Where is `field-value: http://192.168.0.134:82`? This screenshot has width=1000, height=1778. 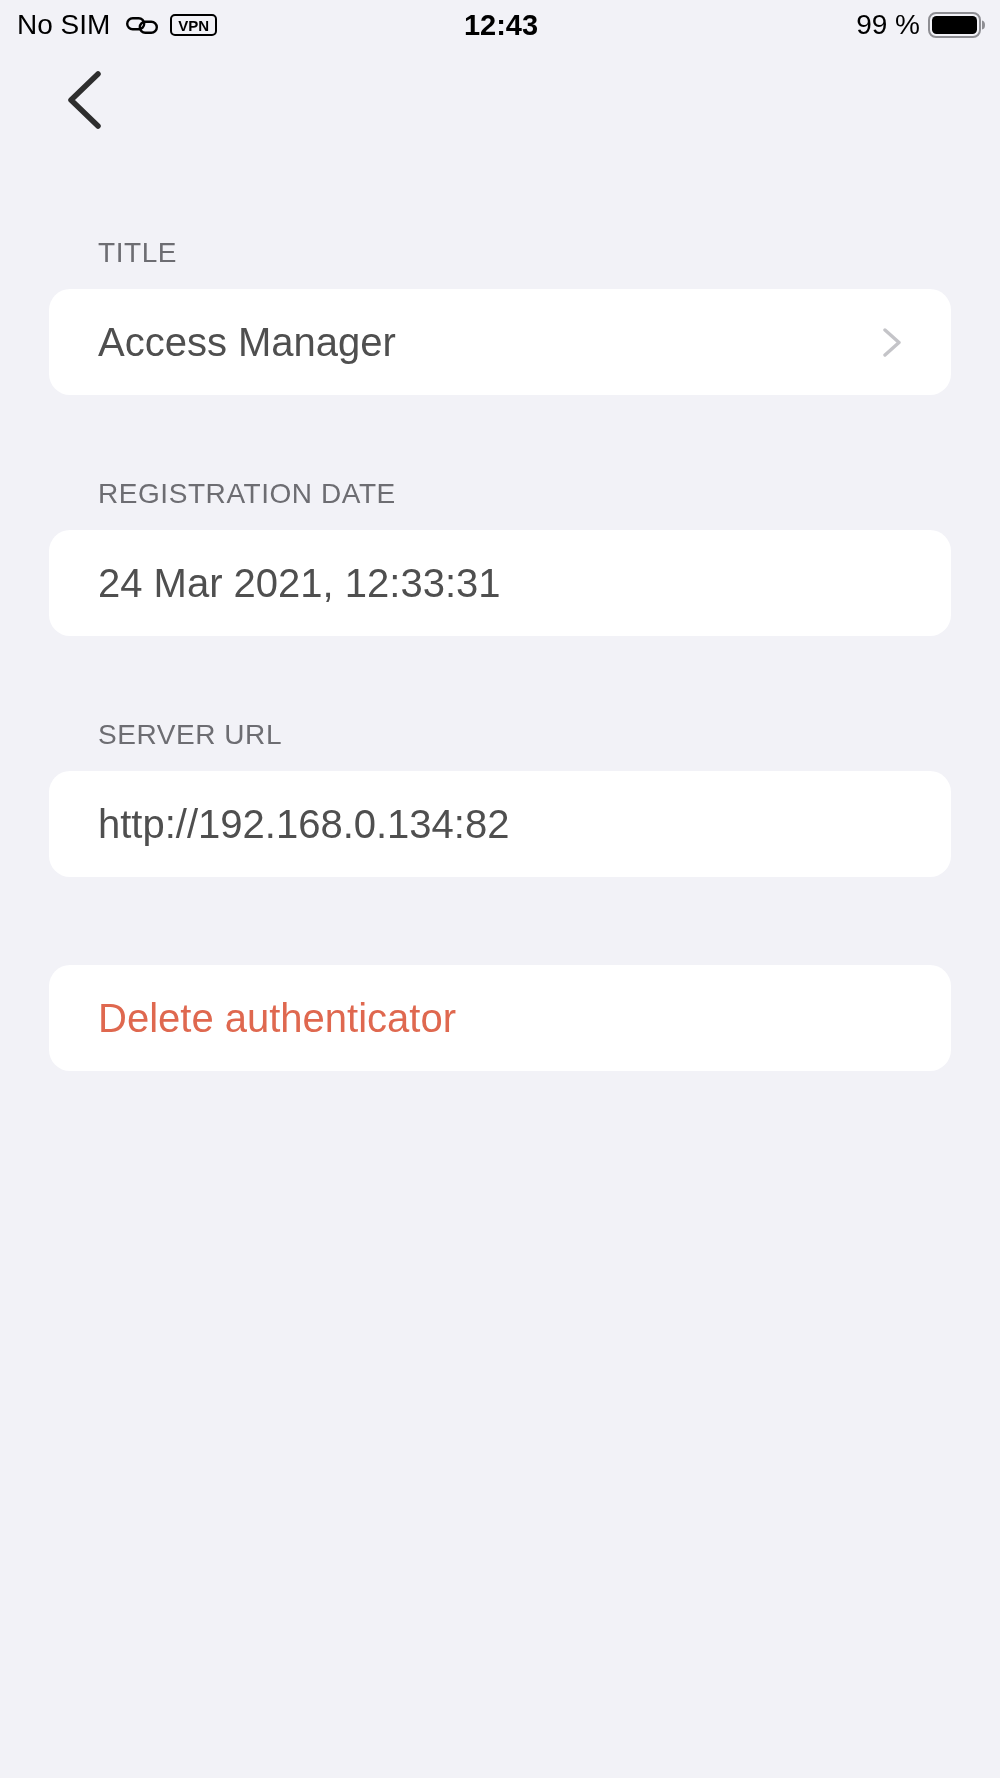
field-value: http://192.168.0.134:82 is located at coordinates (304, 824).